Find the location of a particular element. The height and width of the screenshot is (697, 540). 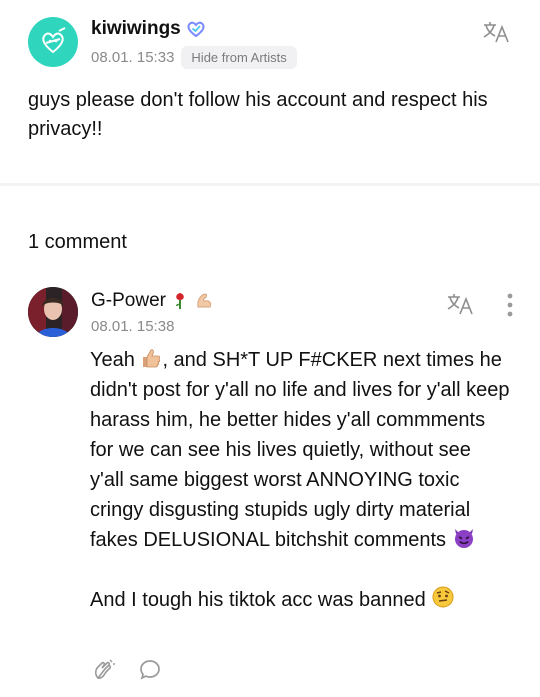

logo-icon is located at coordinates (54, 40).